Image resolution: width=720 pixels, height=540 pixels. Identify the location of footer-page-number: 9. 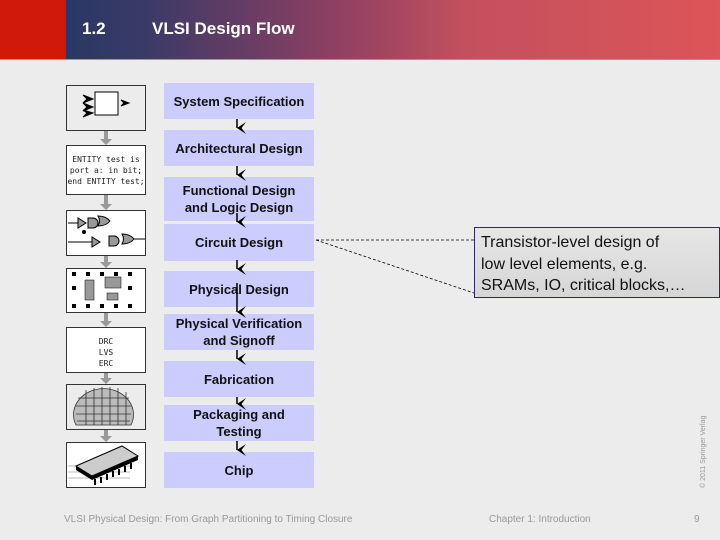
(697, 519).